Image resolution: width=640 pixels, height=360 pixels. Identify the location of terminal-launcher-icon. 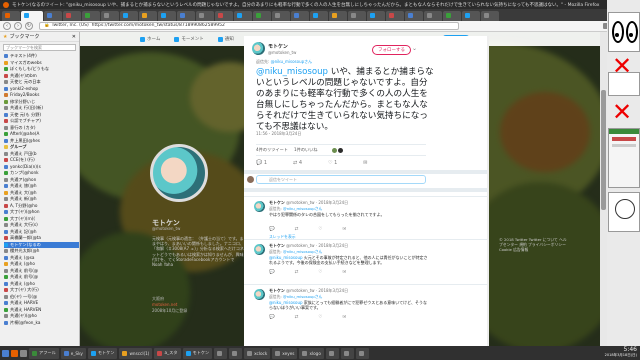
(23, 353).